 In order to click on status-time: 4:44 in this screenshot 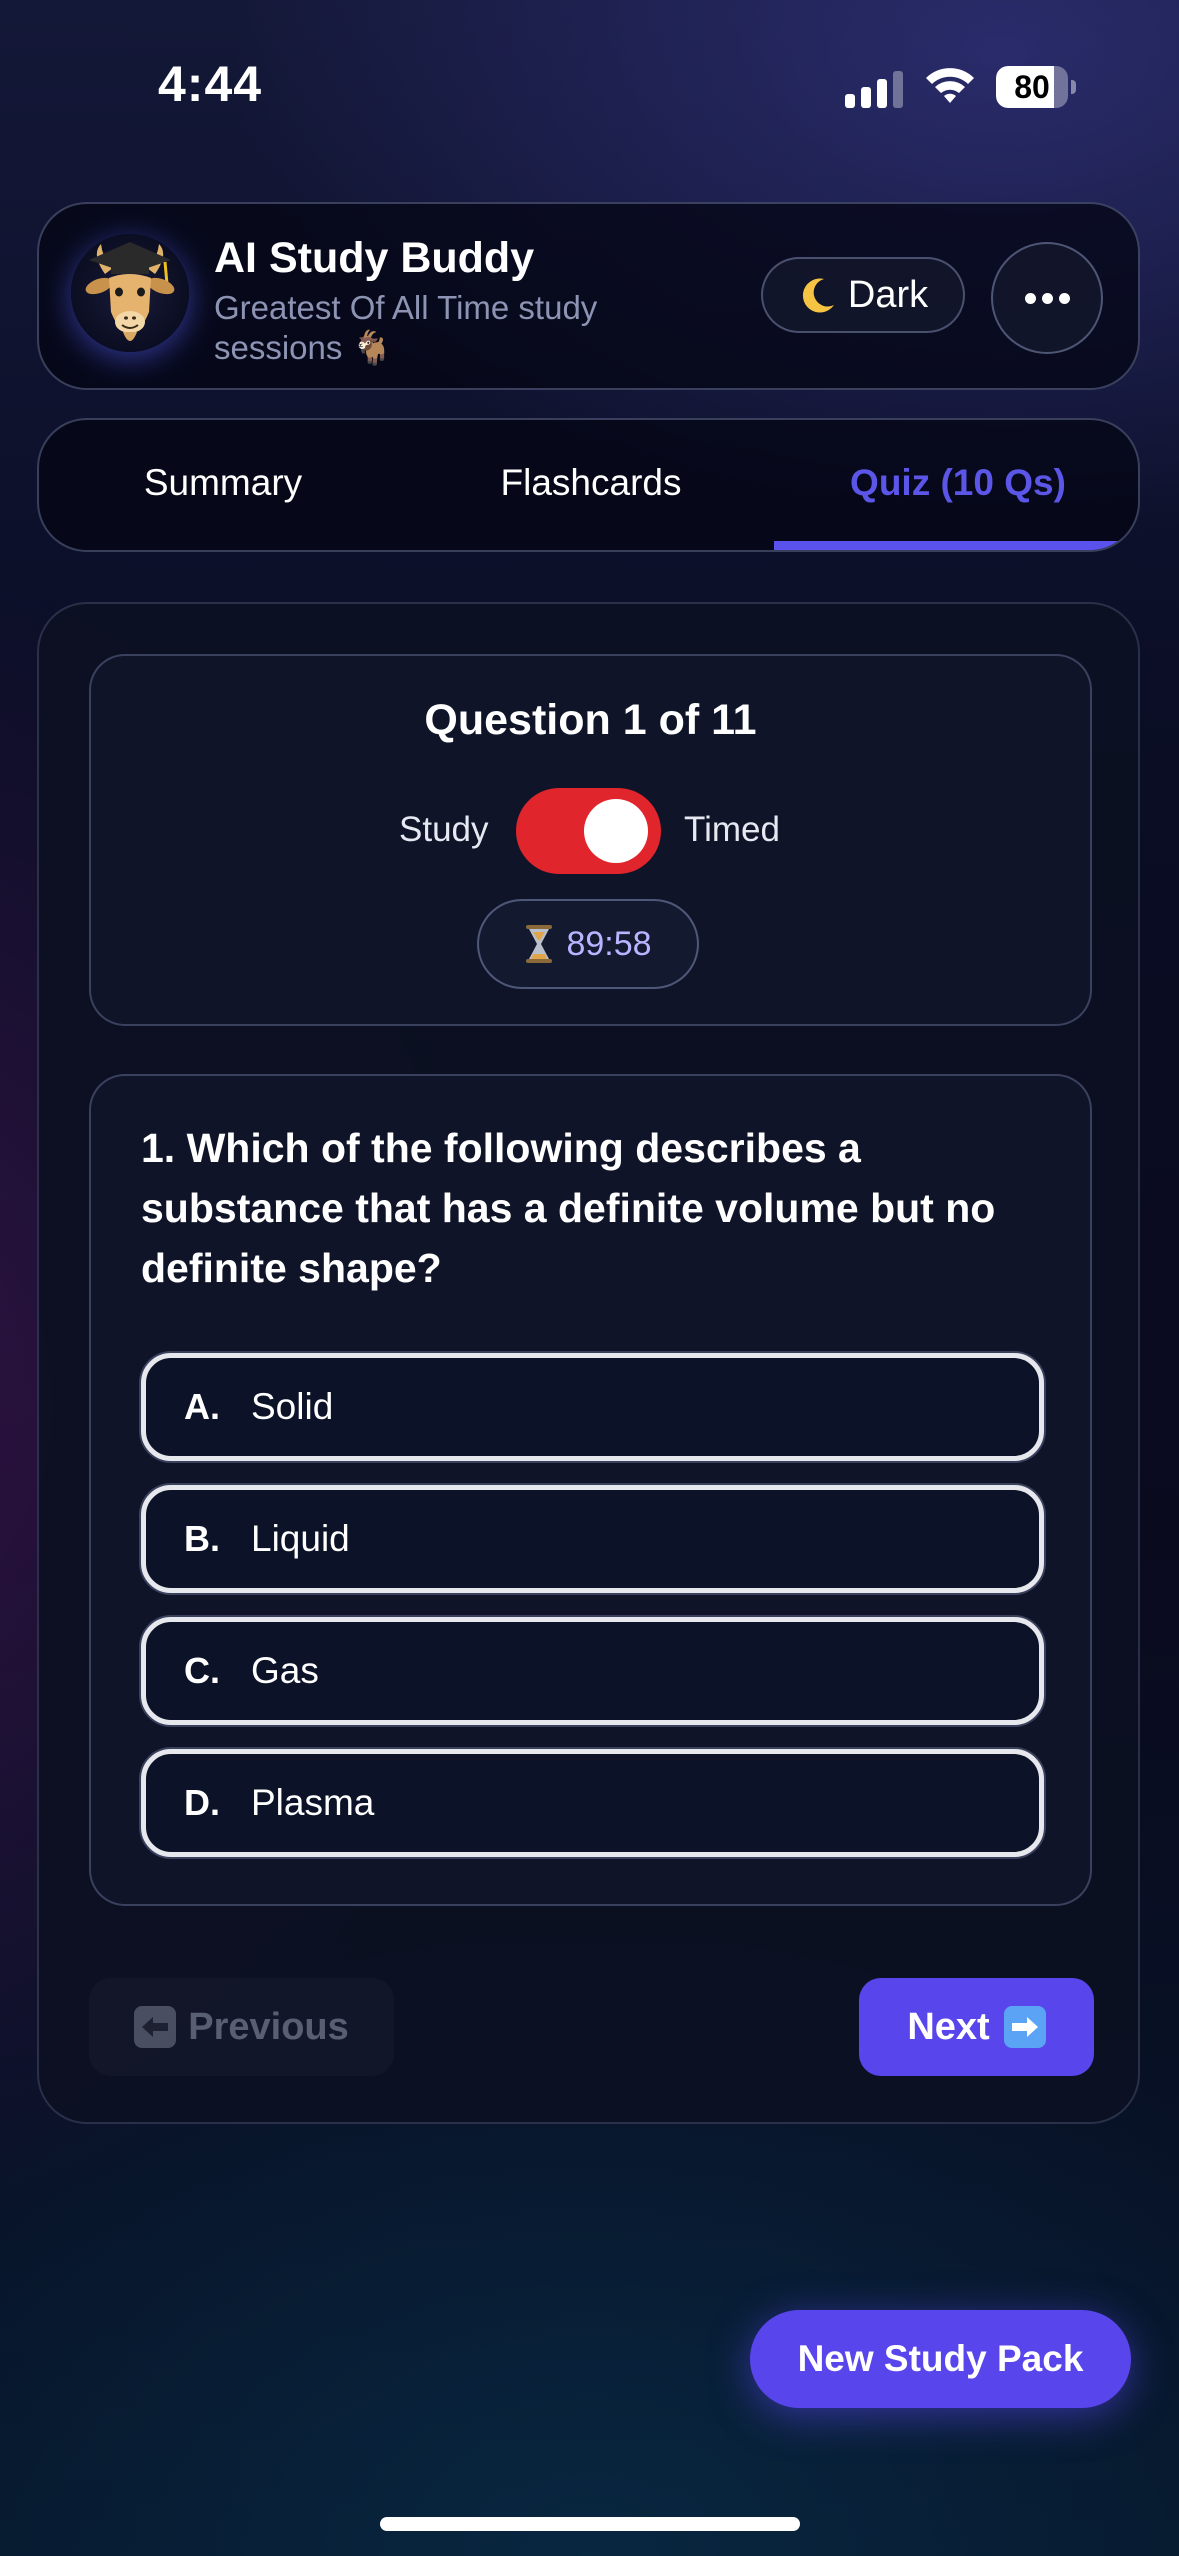, I will do `click(210, 84)`.